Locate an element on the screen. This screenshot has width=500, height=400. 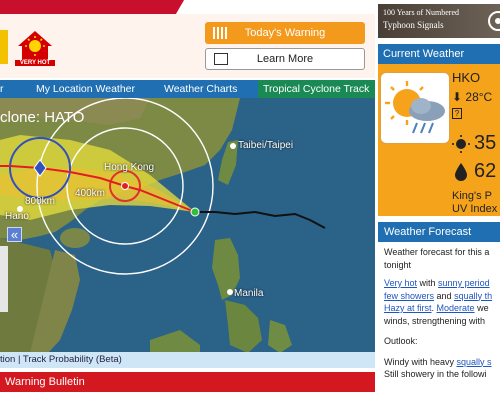
few-showers-link: few showers is located at coordinates (409, 296).